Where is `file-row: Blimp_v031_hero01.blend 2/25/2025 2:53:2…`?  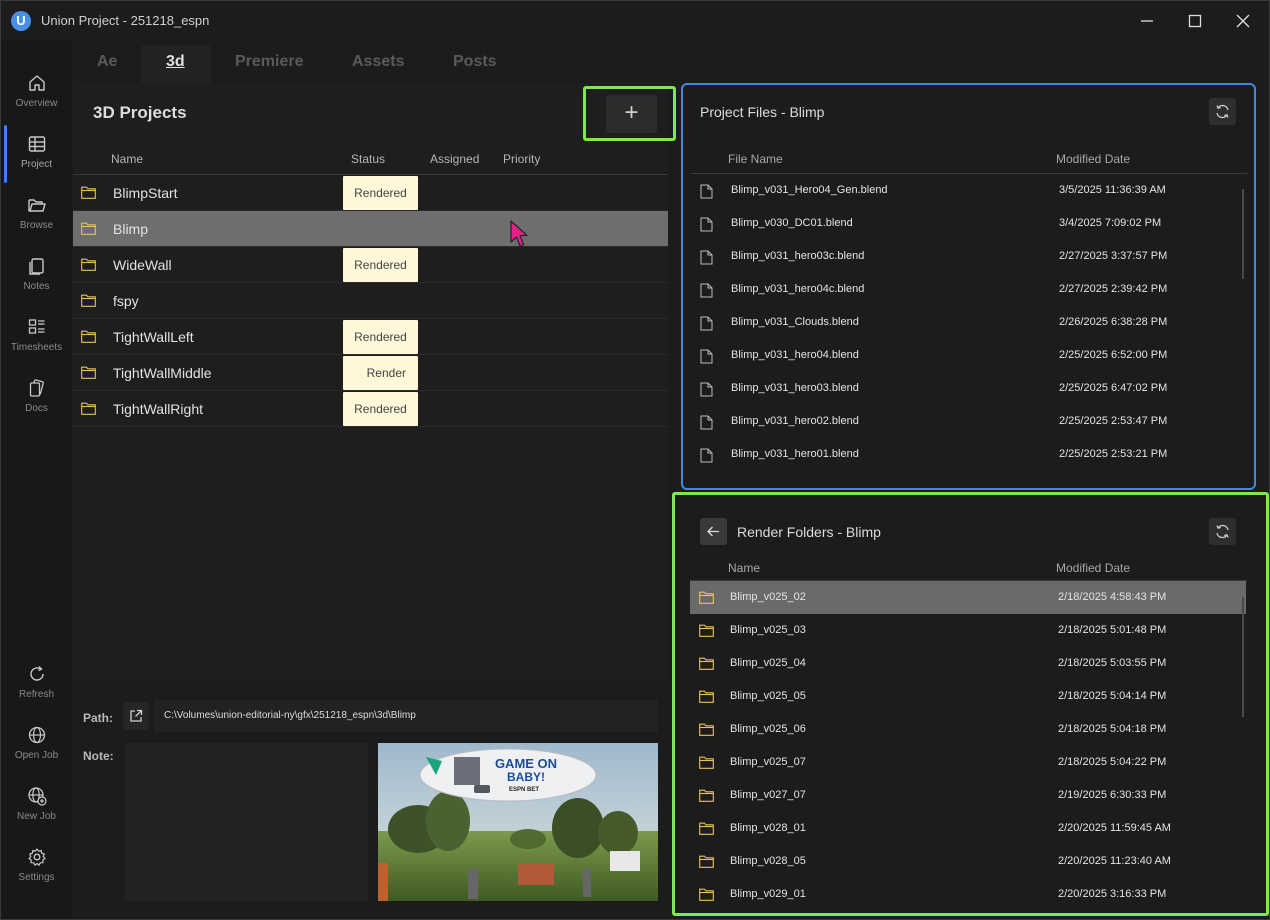 file-row: Blimp_v031_hero01.blend 2/25/2025 2:53:2… is located at coordinates (966, 454).